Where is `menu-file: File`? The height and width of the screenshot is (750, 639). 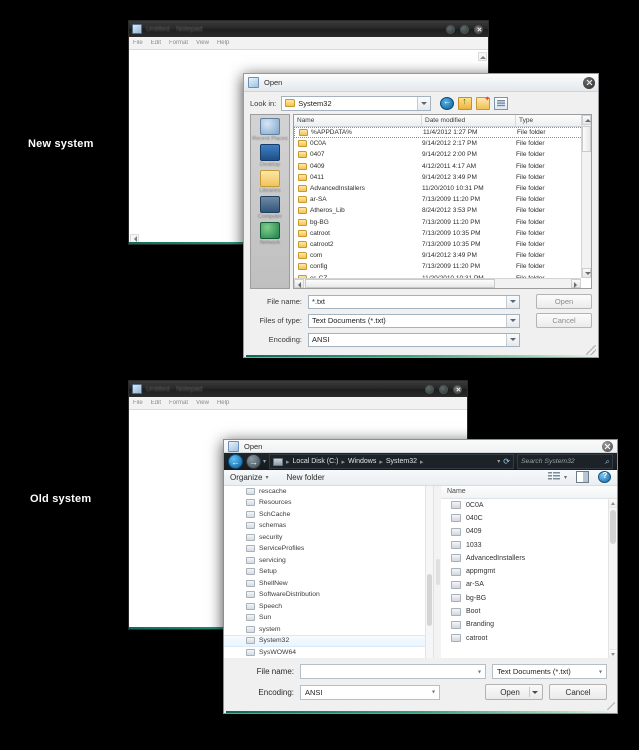
menu-file: File is located at coordinates (138, 403).